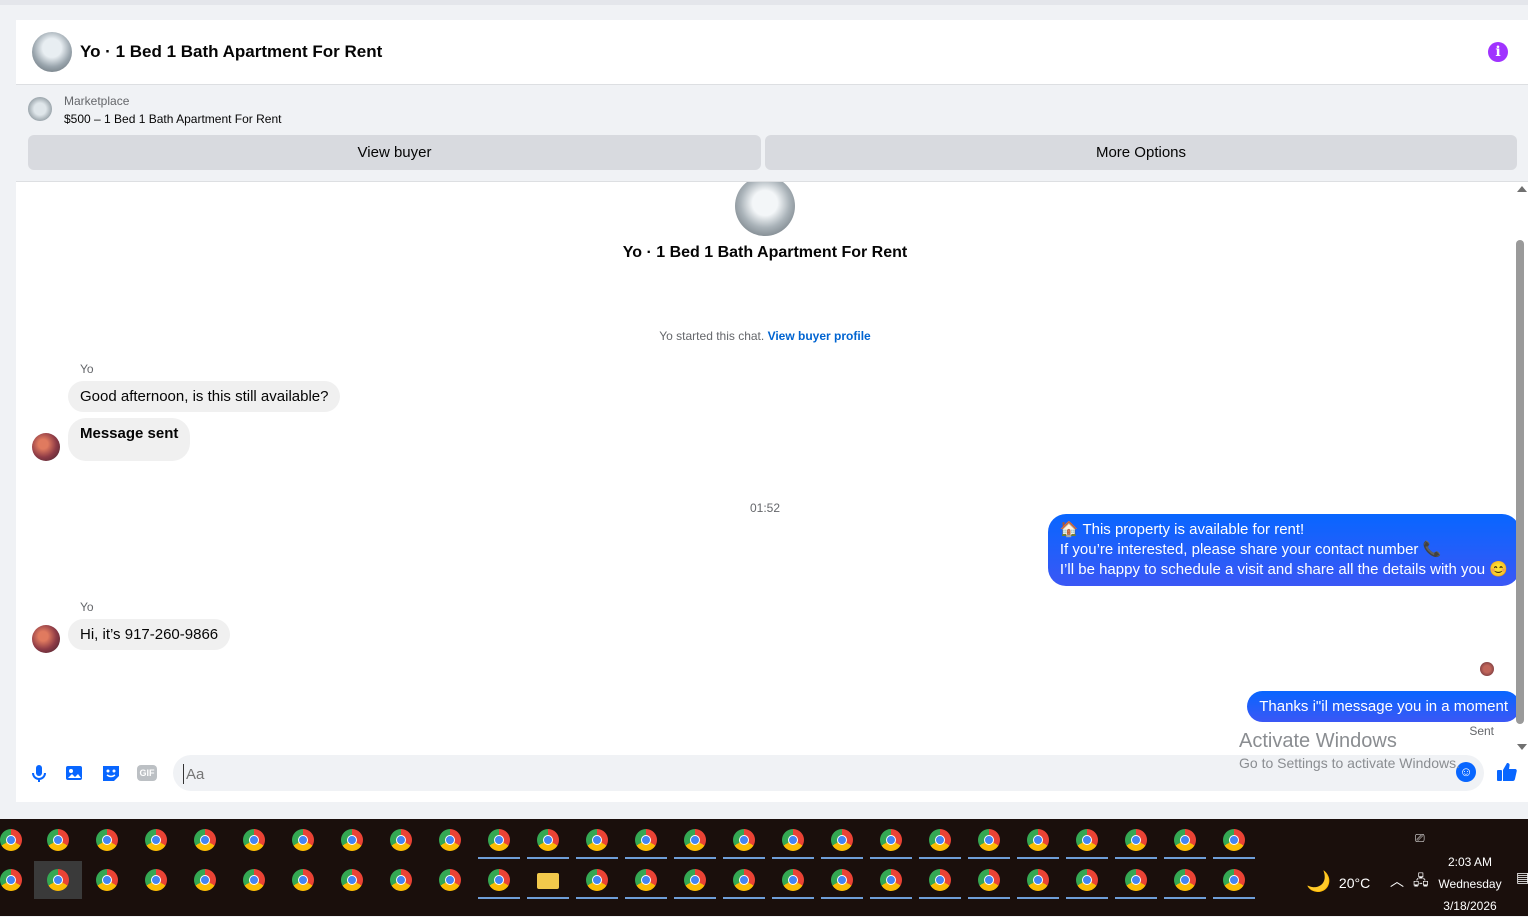 The width and height of the screenshot is (1528, 917). I want to click on clock-day: Wednesday, so click(1470, 884).